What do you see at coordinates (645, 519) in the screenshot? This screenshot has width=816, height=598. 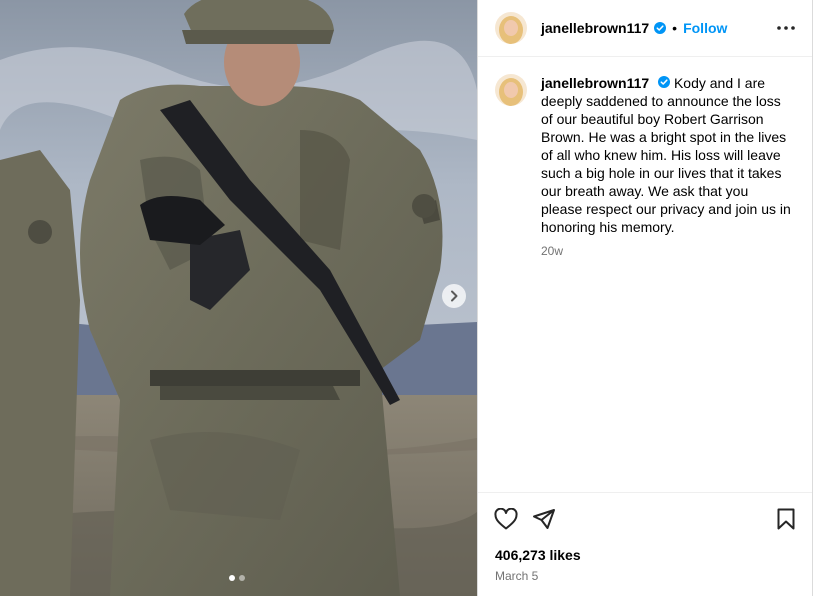 I see `action-bar` at bounding box center [645, 519].